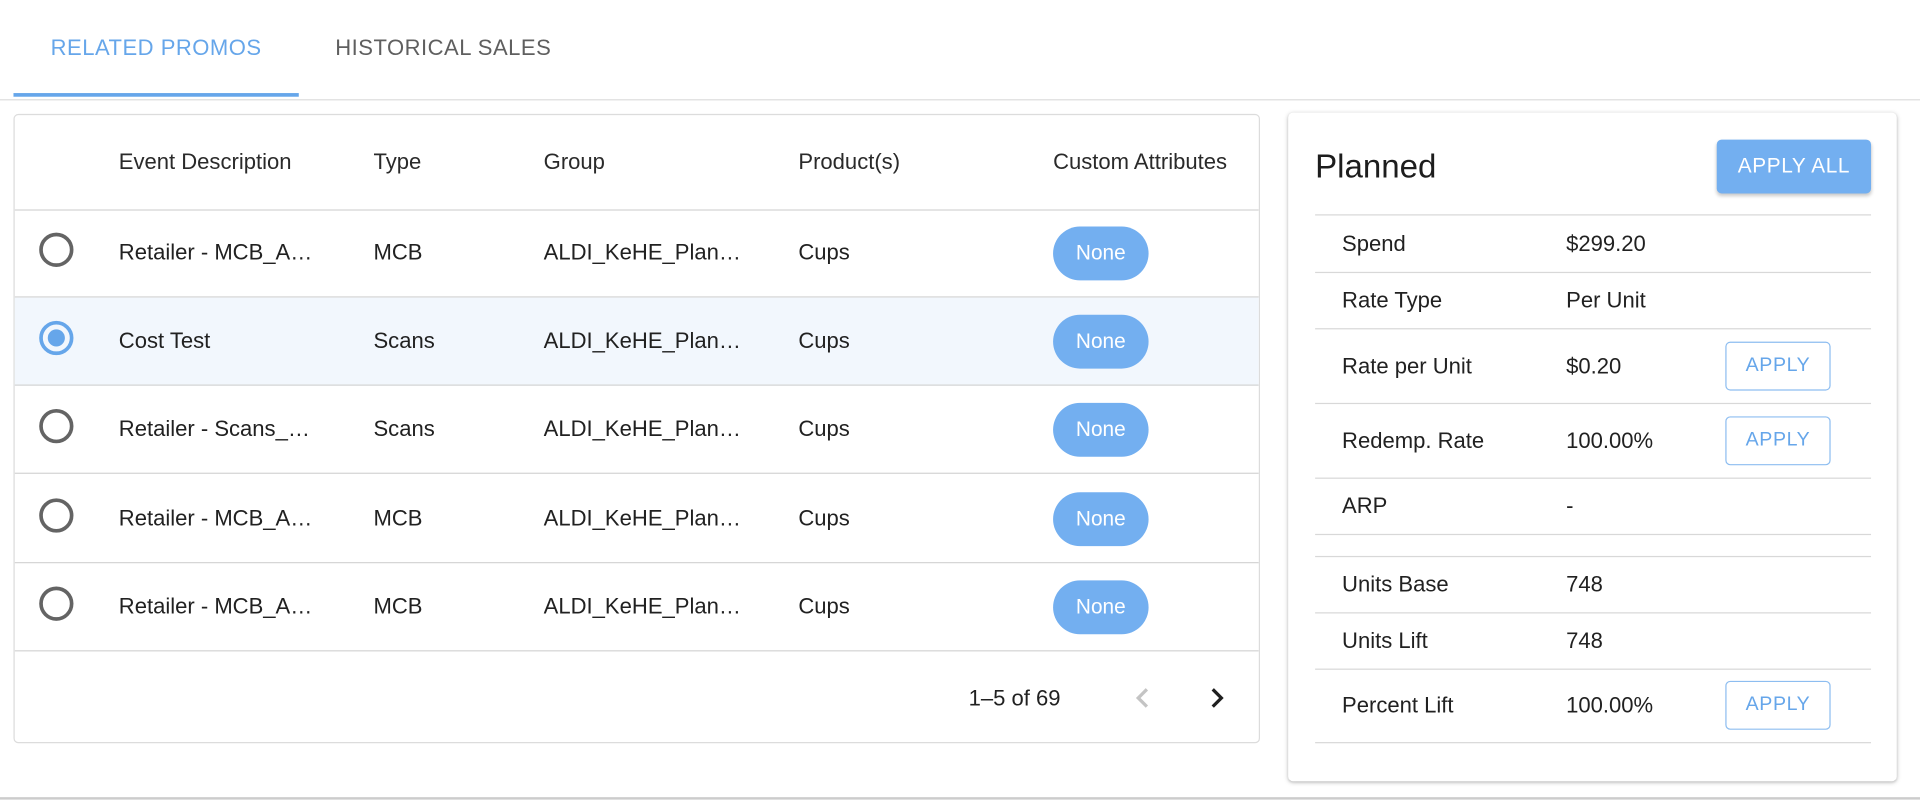 This screenshot has height=808, width=1920. Describe the element at coordinates (849, 162) in the screenshot. I see `column-header-products: Product(s)` at that location.